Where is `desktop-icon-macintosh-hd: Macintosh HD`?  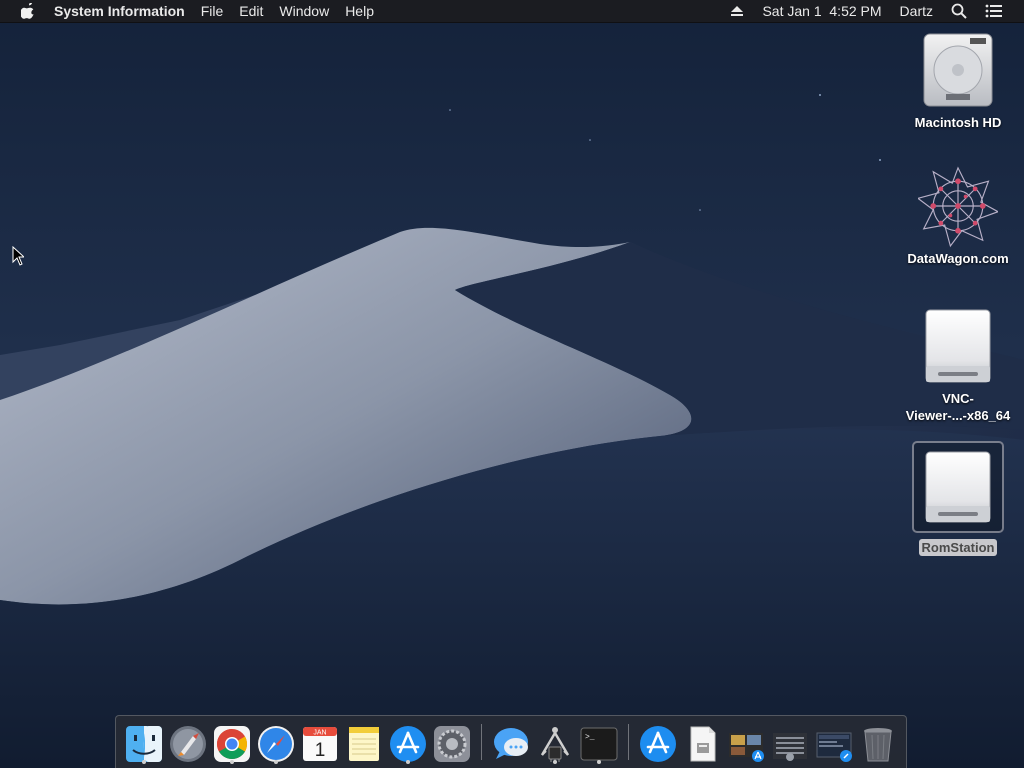 desktop-icon-macintosh-hd: Macintosh HD is located at coordinates (958, 80).